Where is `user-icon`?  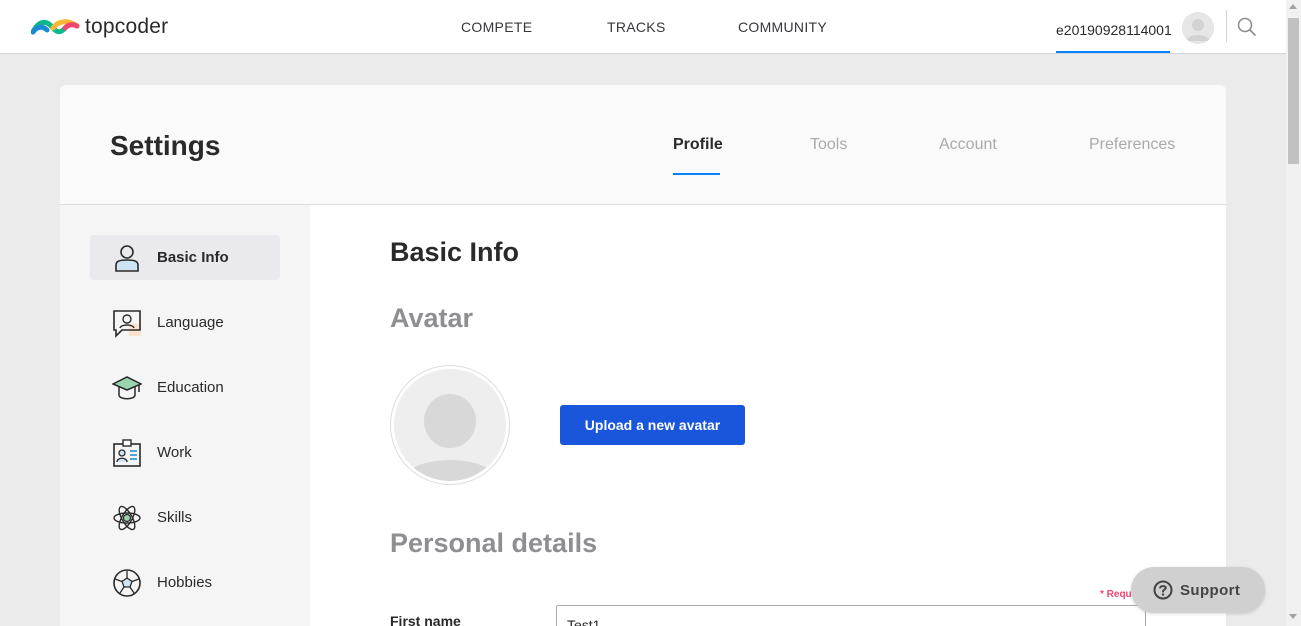
user-icon is located at coordinates (127, 258).